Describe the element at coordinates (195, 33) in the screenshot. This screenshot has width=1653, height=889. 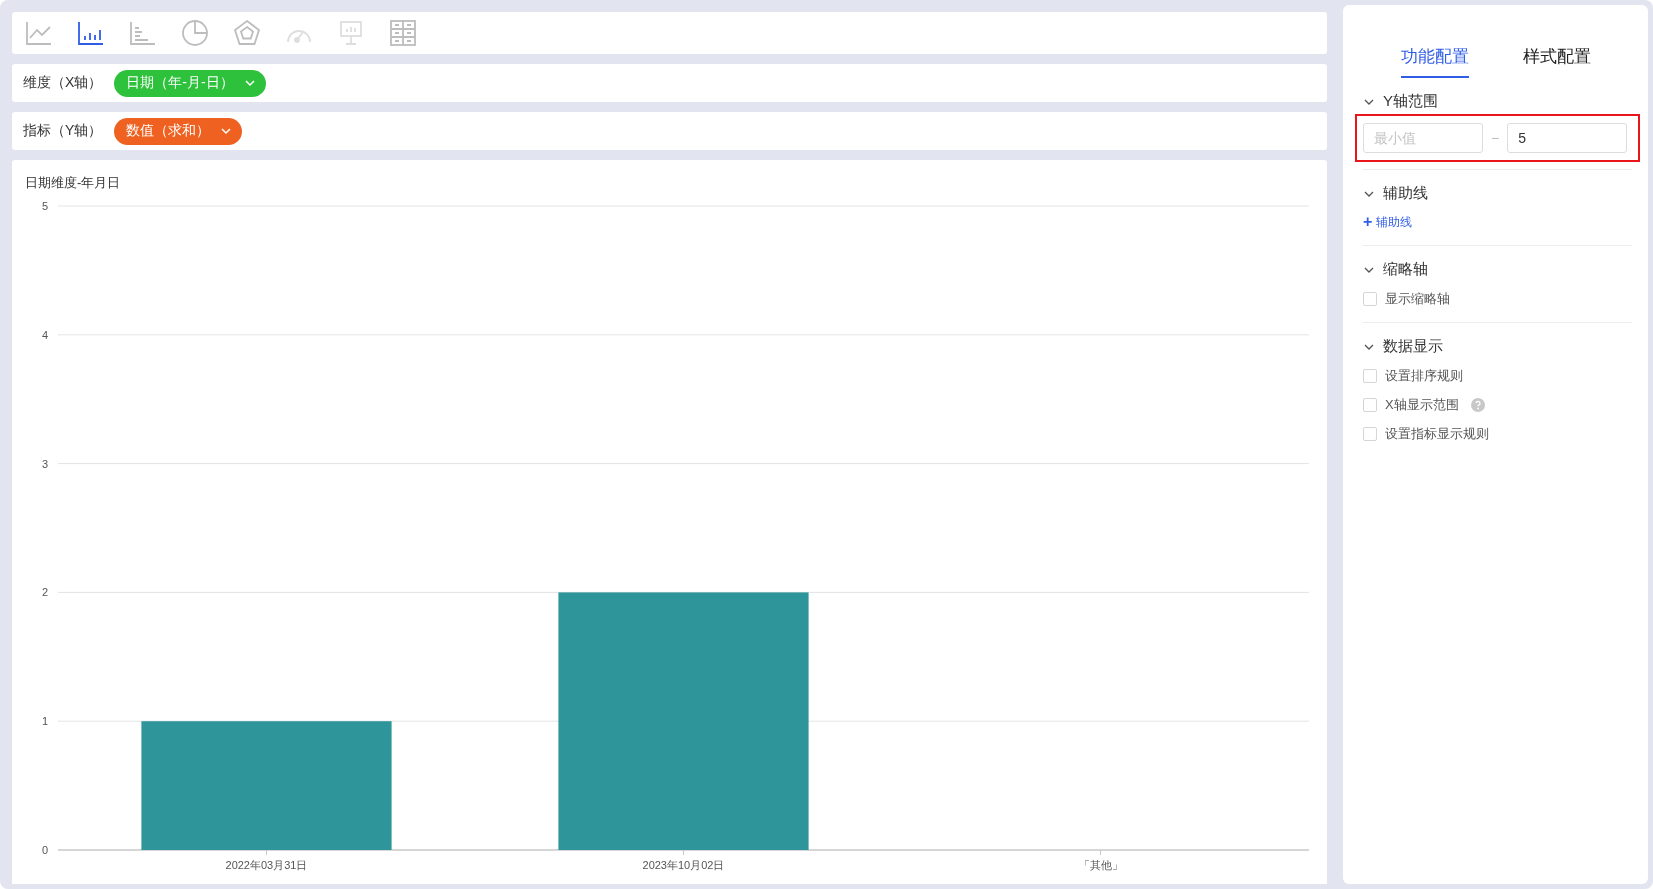
I see `pie-chart-icon` at that location.